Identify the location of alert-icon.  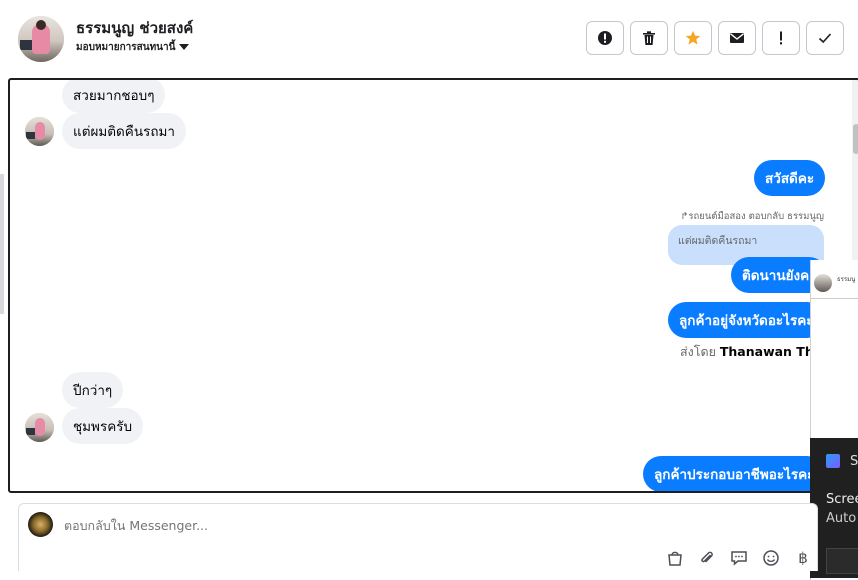
(605, 38).